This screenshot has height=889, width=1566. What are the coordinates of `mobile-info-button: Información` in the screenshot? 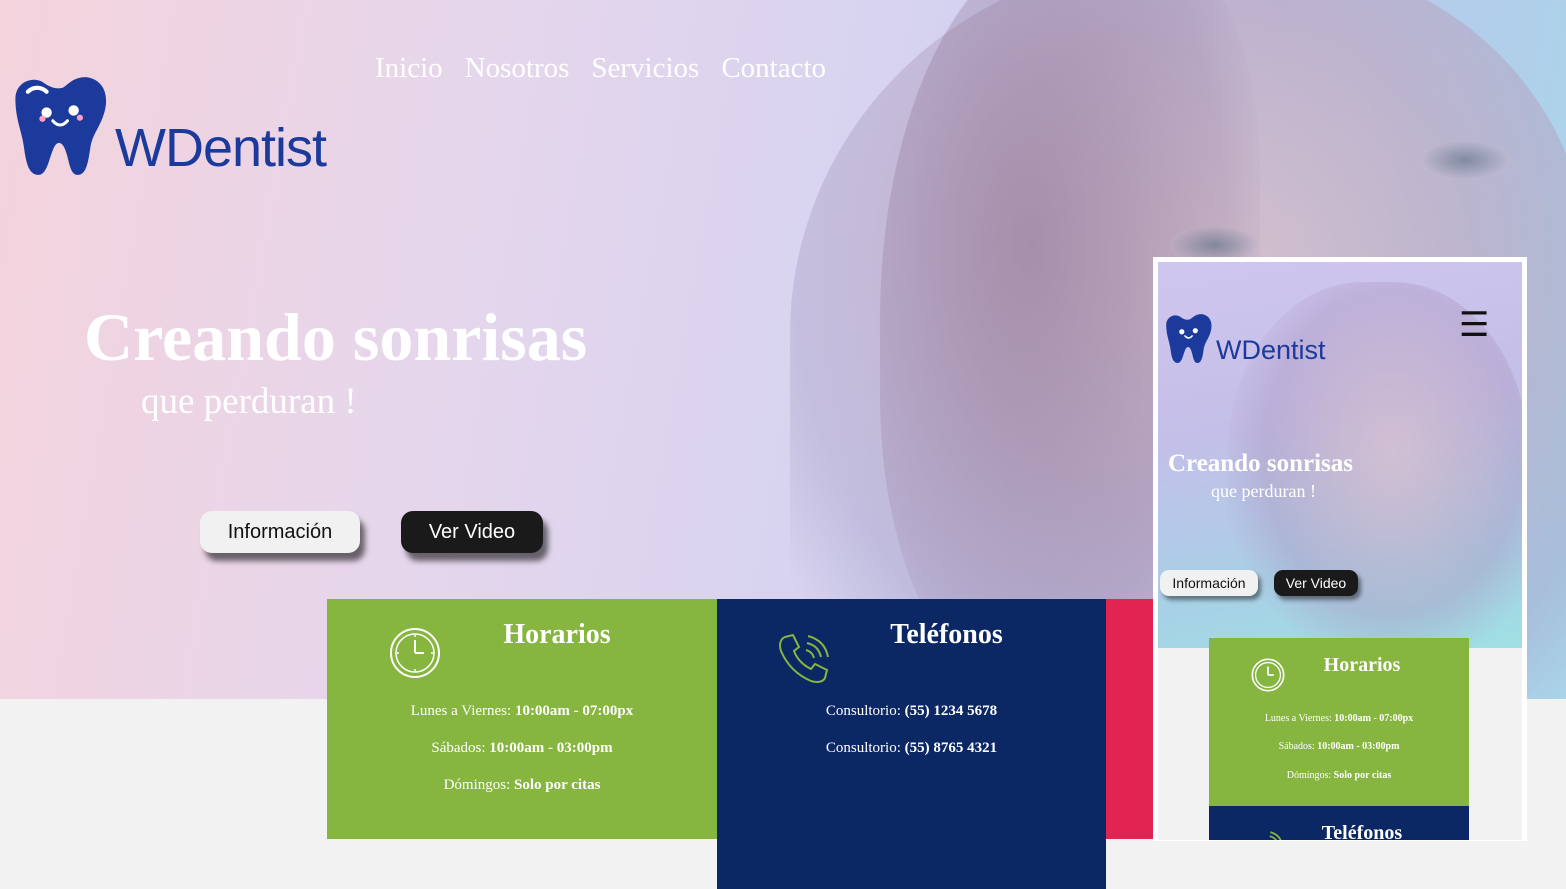 It's located at (1209, 583).